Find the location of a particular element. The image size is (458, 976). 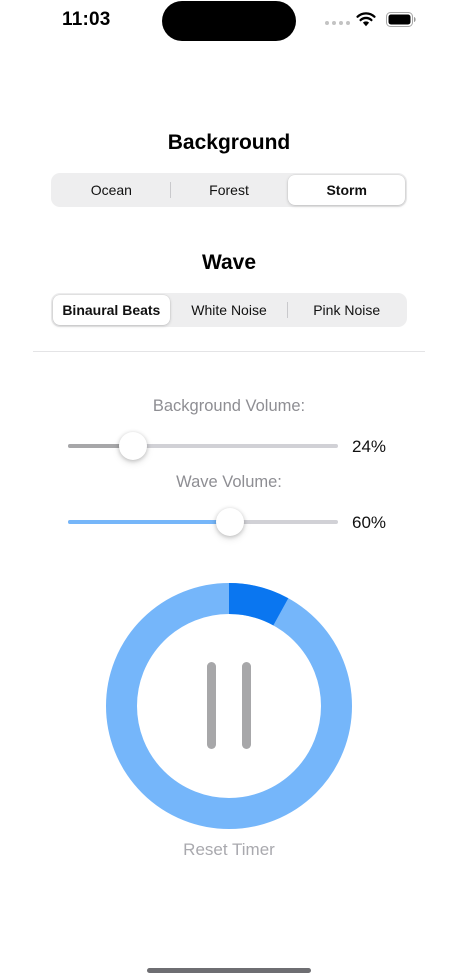

background-volume-label: Background Volume: is located at coordinates (229, 406).